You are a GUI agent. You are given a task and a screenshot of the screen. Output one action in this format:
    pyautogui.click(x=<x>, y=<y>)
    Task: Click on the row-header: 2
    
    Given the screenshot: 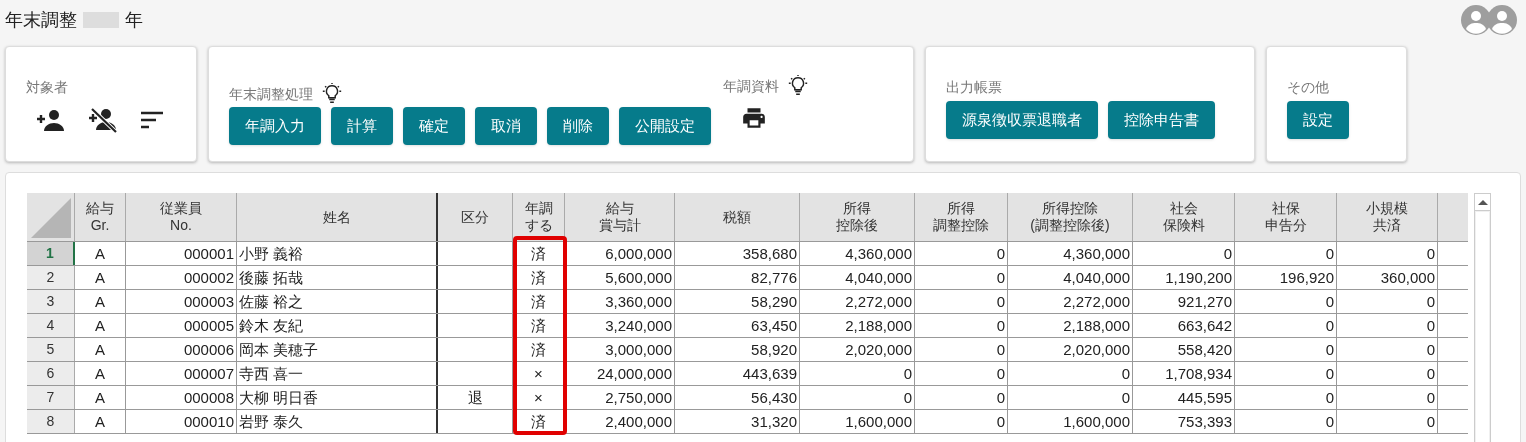 What is the action you would take?
    pyautogui.click(x=51, y=277)
    